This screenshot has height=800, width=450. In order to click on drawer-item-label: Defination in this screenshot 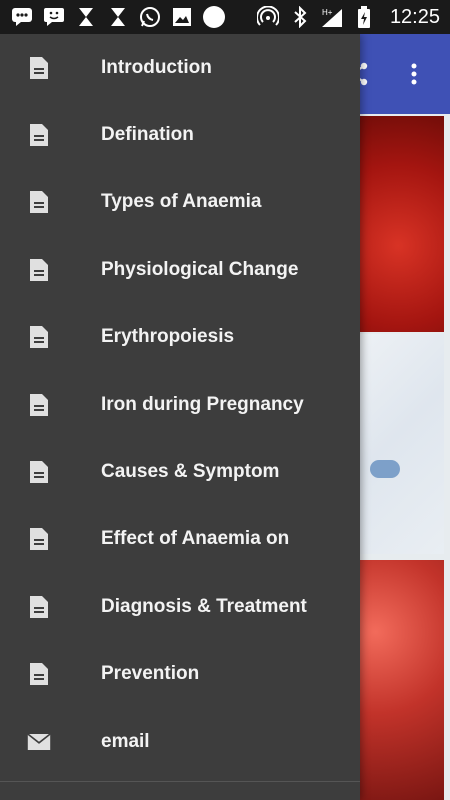, I will do `click(147, 135)`.